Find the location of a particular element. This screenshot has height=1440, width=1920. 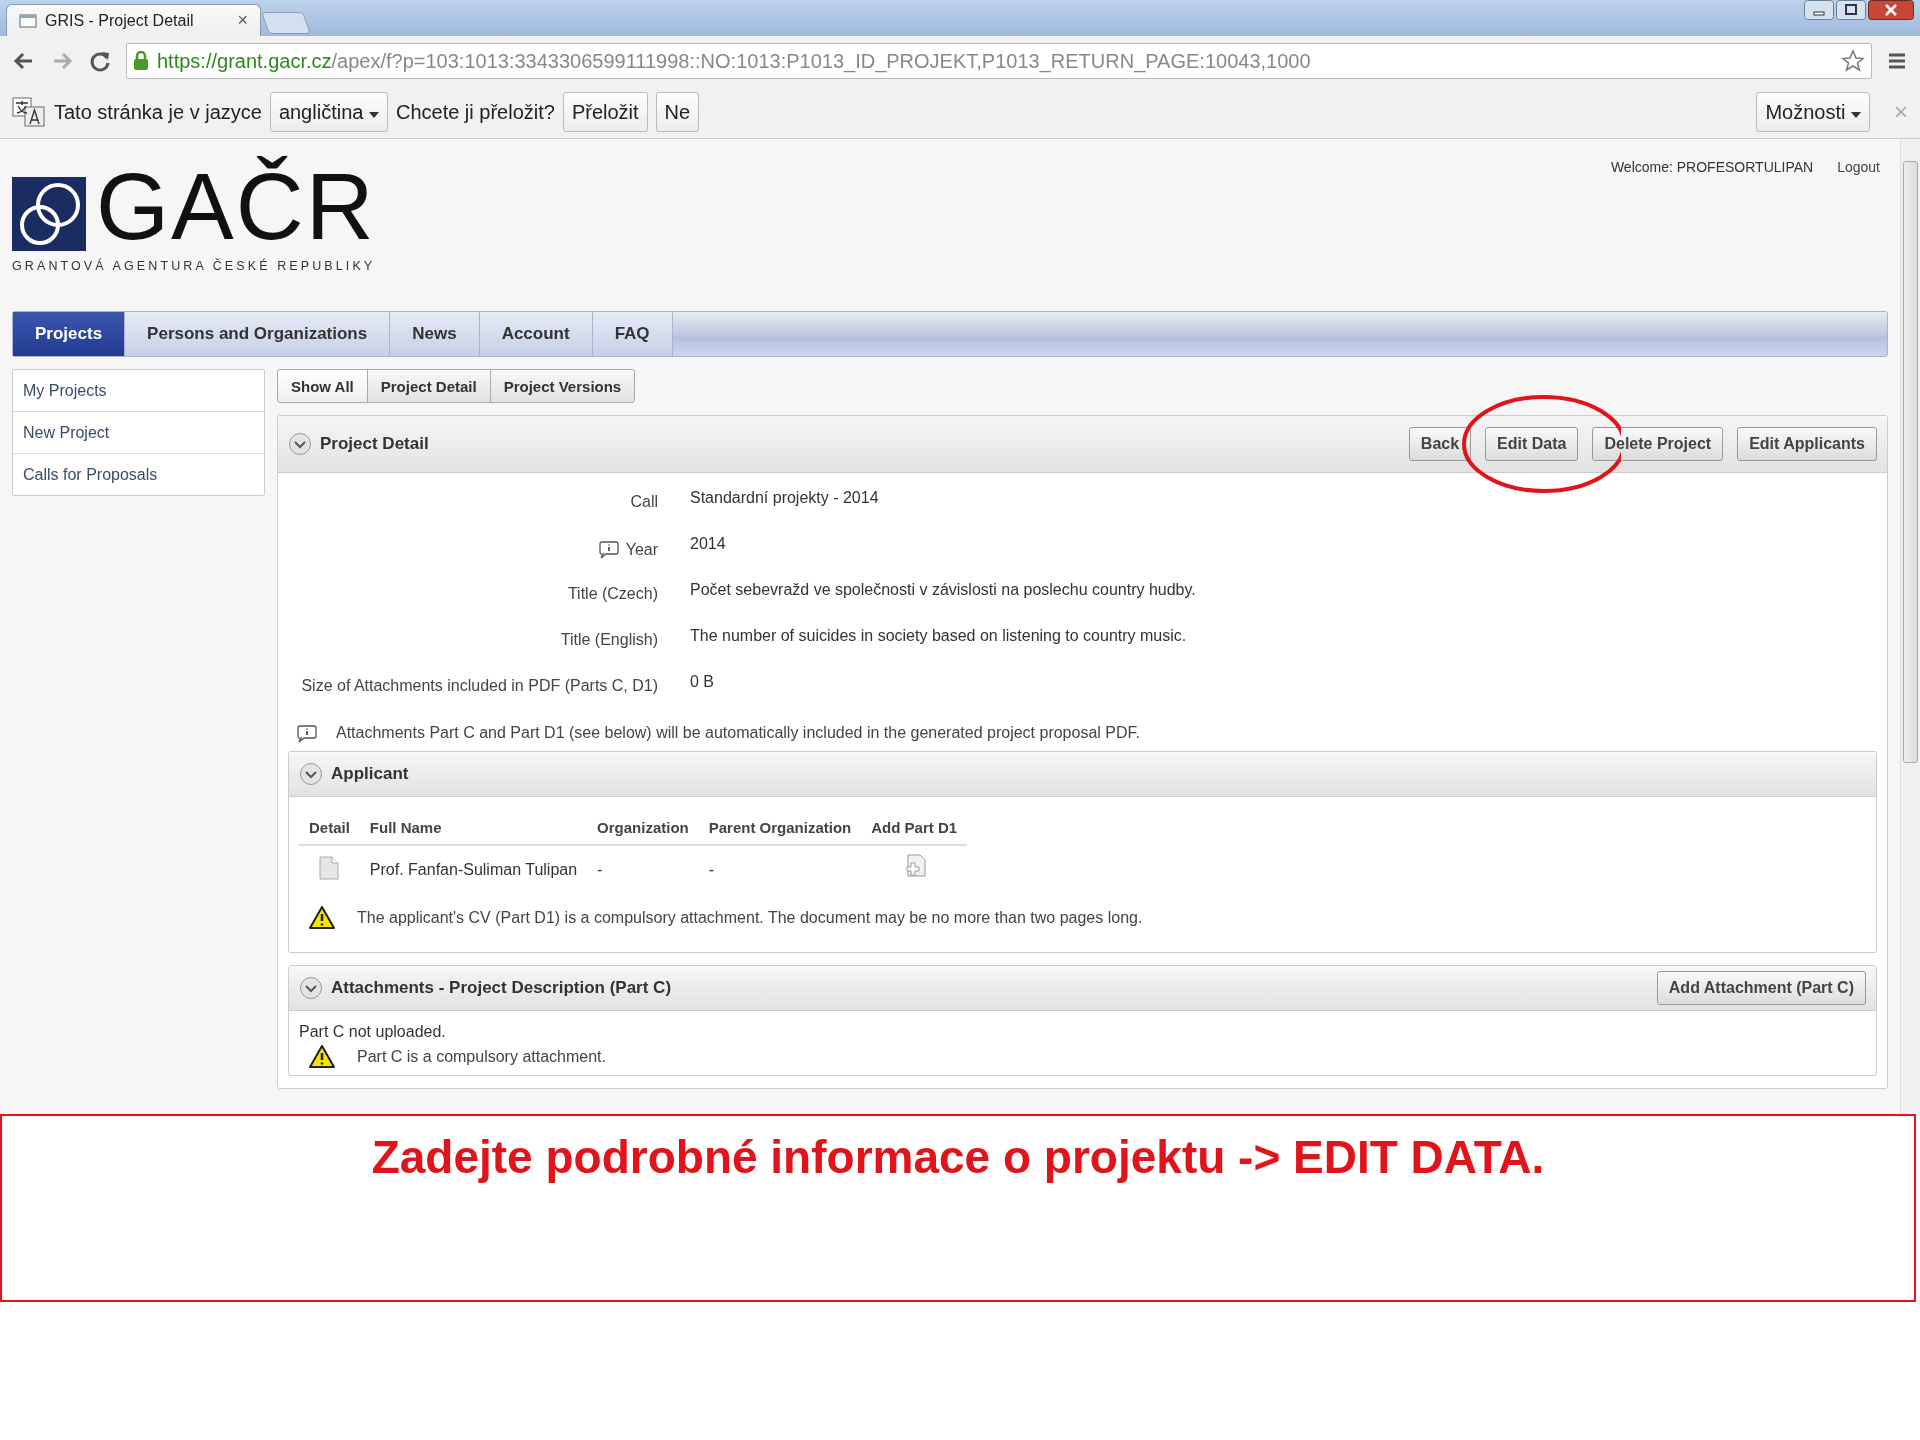

sidebar-link: New Project is located at coordinates (138, 433).